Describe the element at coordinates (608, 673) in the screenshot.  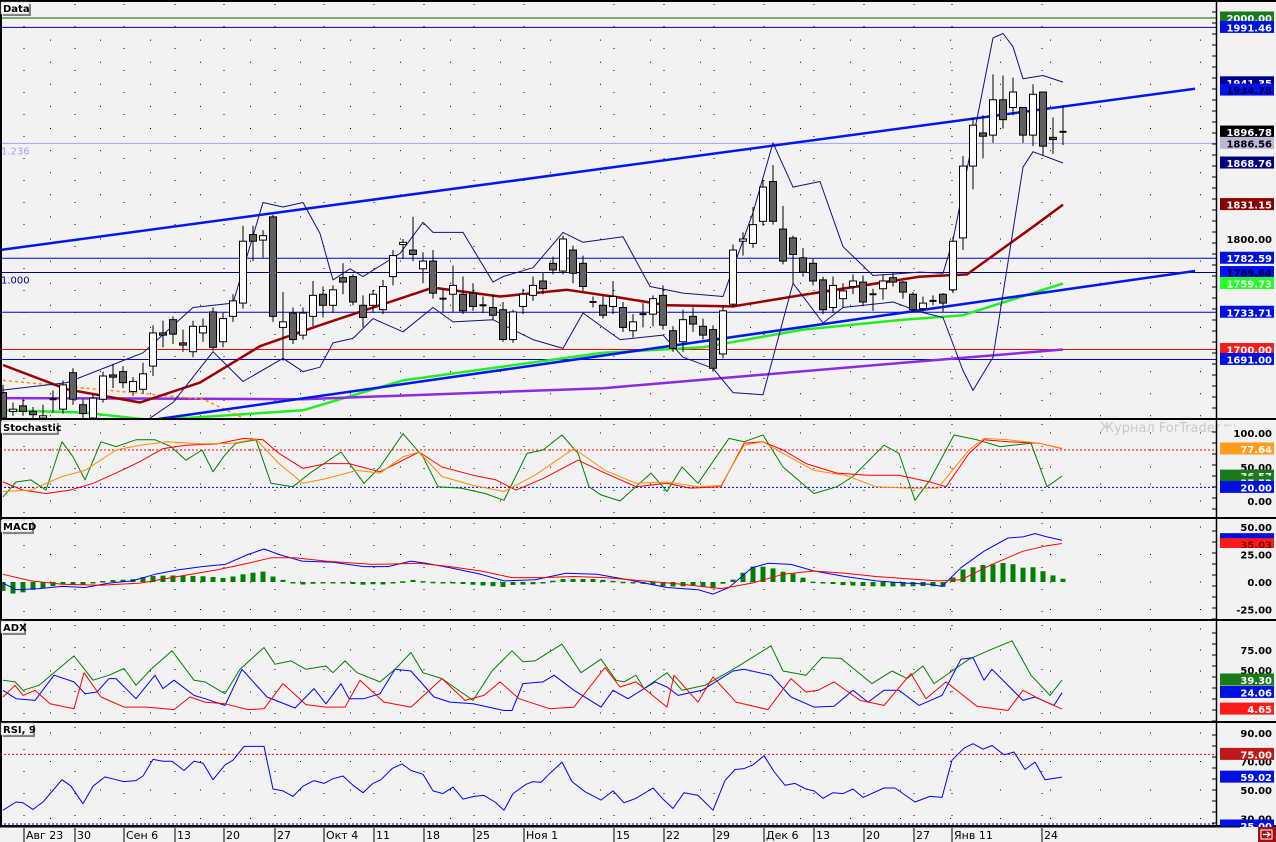
I see `adx-panel` at that location.